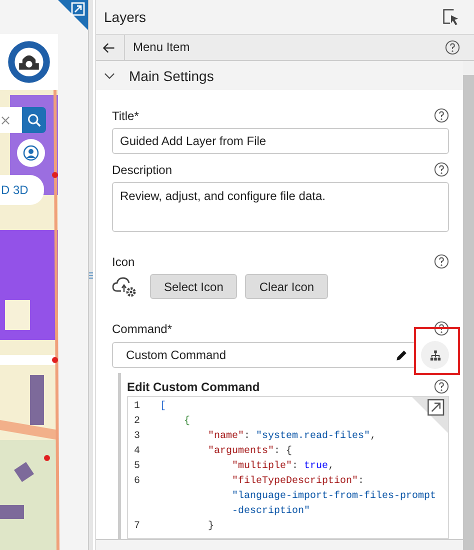  What do you see at coordinates (142, 329) in the screenshot?
I see `field-label: Command*` at bounding box center [142, 329].